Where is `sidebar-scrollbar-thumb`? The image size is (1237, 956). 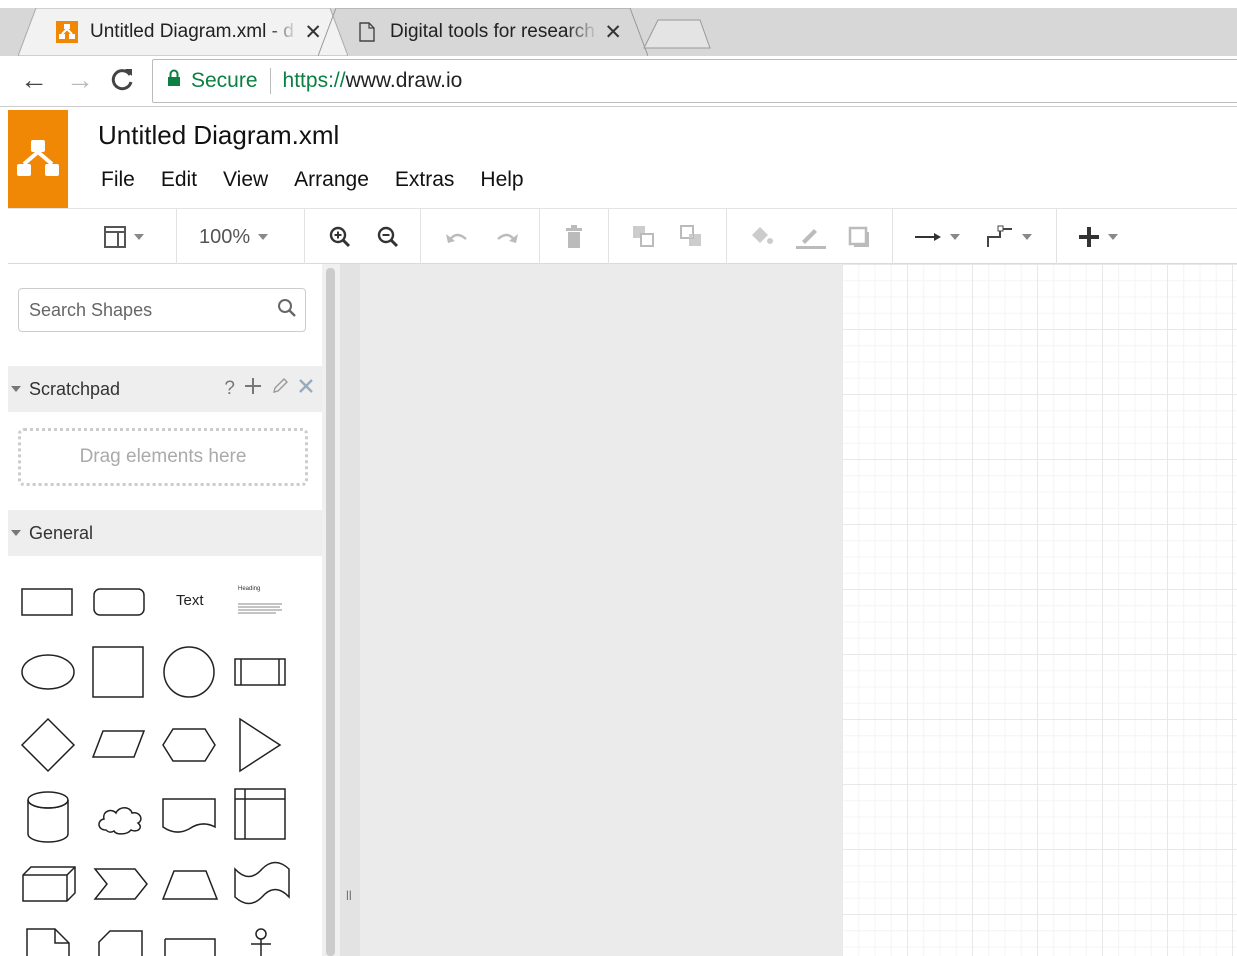 sidebar-scrollbar-thumb is located at coordinates (330, 612).